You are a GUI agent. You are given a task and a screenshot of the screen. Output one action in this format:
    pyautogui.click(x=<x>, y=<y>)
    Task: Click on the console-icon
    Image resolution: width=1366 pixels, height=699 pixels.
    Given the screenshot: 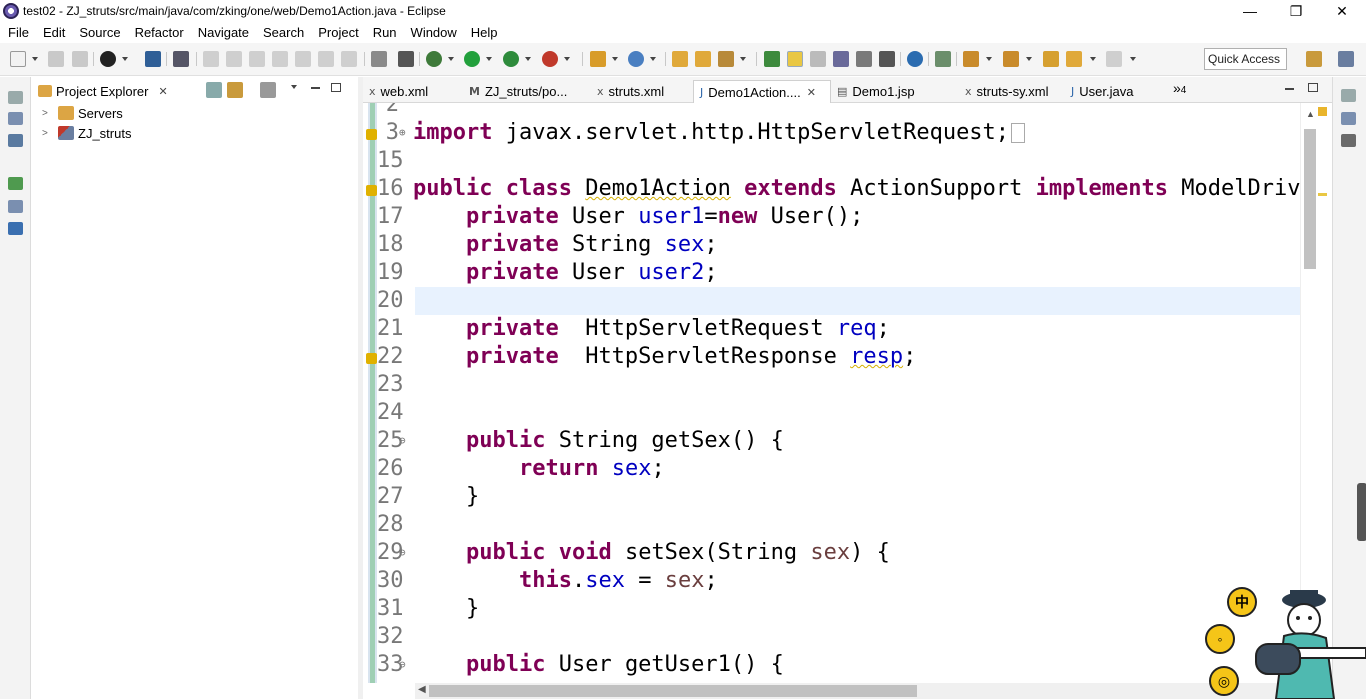 What is the action you would take?
    pyautogui.click(x=153, y=59)
    